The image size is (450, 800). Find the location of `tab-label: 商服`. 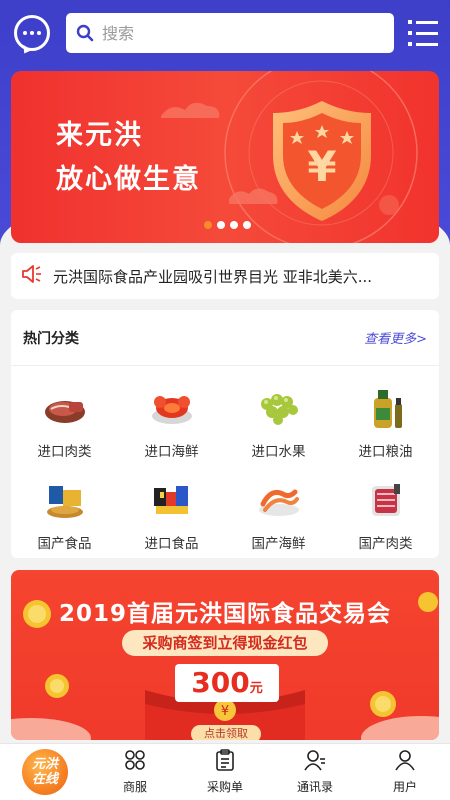

tab-label: 商服 is located at coordinates (134, 787).